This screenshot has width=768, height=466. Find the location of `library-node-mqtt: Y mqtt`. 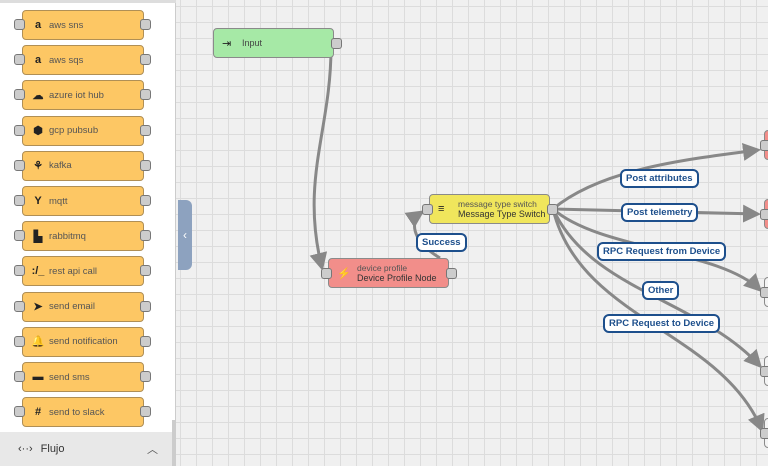

library-node-mqtt: Y mqtt is located at coordinates (83, 201).